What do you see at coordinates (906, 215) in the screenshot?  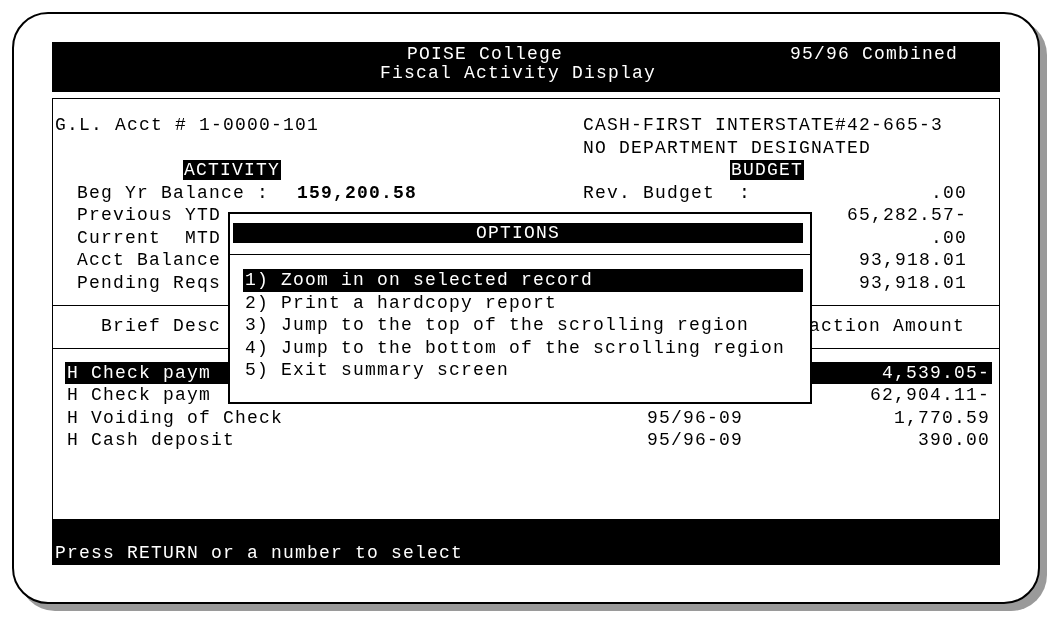 I see `field-value: 65,282.57-` at bounding box center [906, 215].